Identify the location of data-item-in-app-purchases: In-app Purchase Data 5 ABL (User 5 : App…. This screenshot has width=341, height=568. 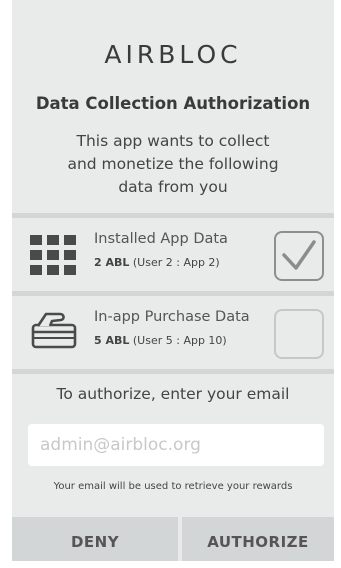
(173, 333).